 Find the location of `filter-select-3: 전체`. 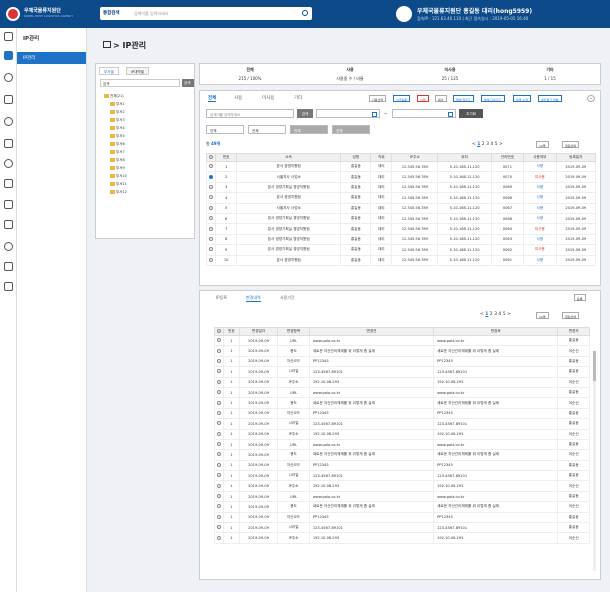

filter-select-3: 전체 is located at coordinates (309, 129).